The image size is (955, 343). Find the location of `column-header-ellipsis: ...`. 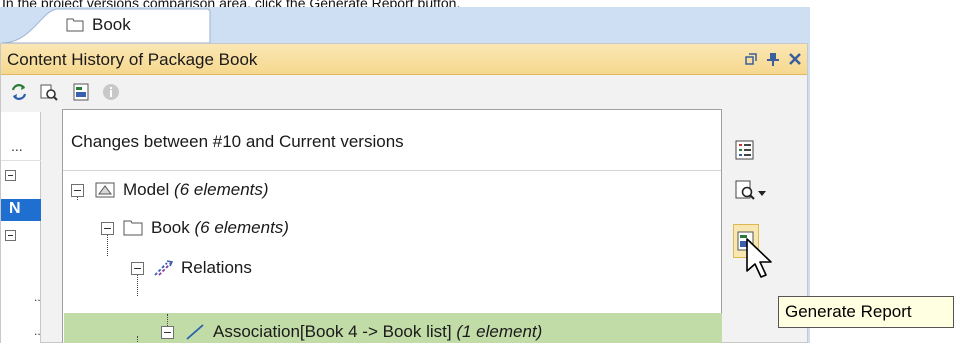

column-header-ellipsis: ... is located at coordinates (17, 146).